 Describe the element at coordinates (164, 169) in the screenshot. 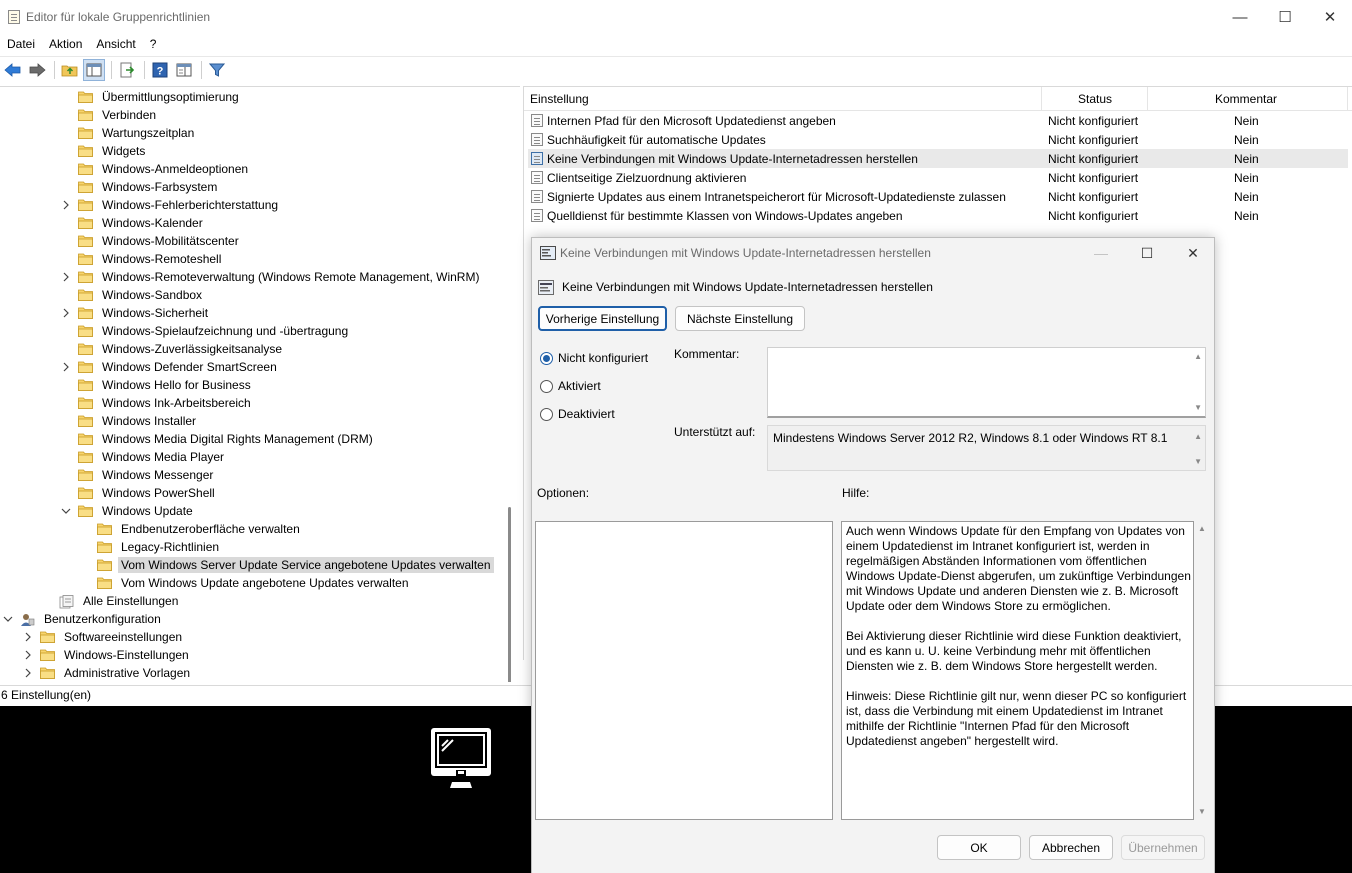

I see `tree-item: Windows-Anmeldeoptionen` at that location.